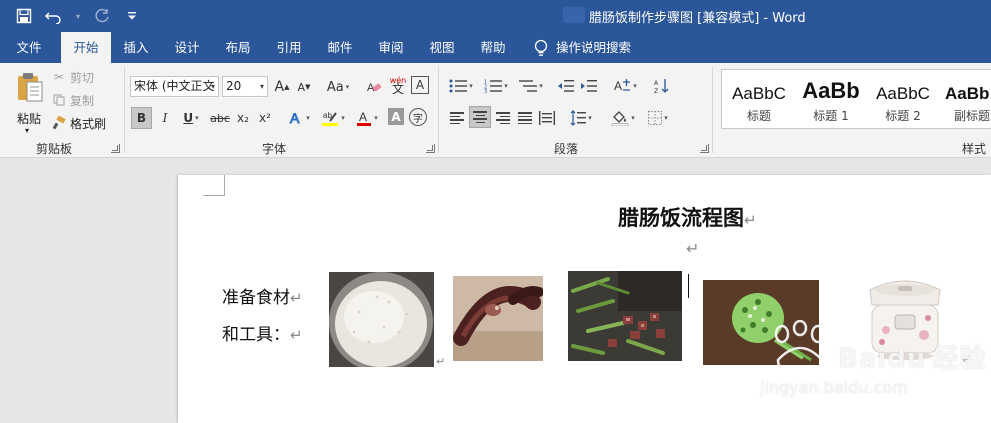 The image size is (991, 423). Describe the element at coordinates (136, 47) in the screenshot. I see `tab-insert: 插入` at that location.